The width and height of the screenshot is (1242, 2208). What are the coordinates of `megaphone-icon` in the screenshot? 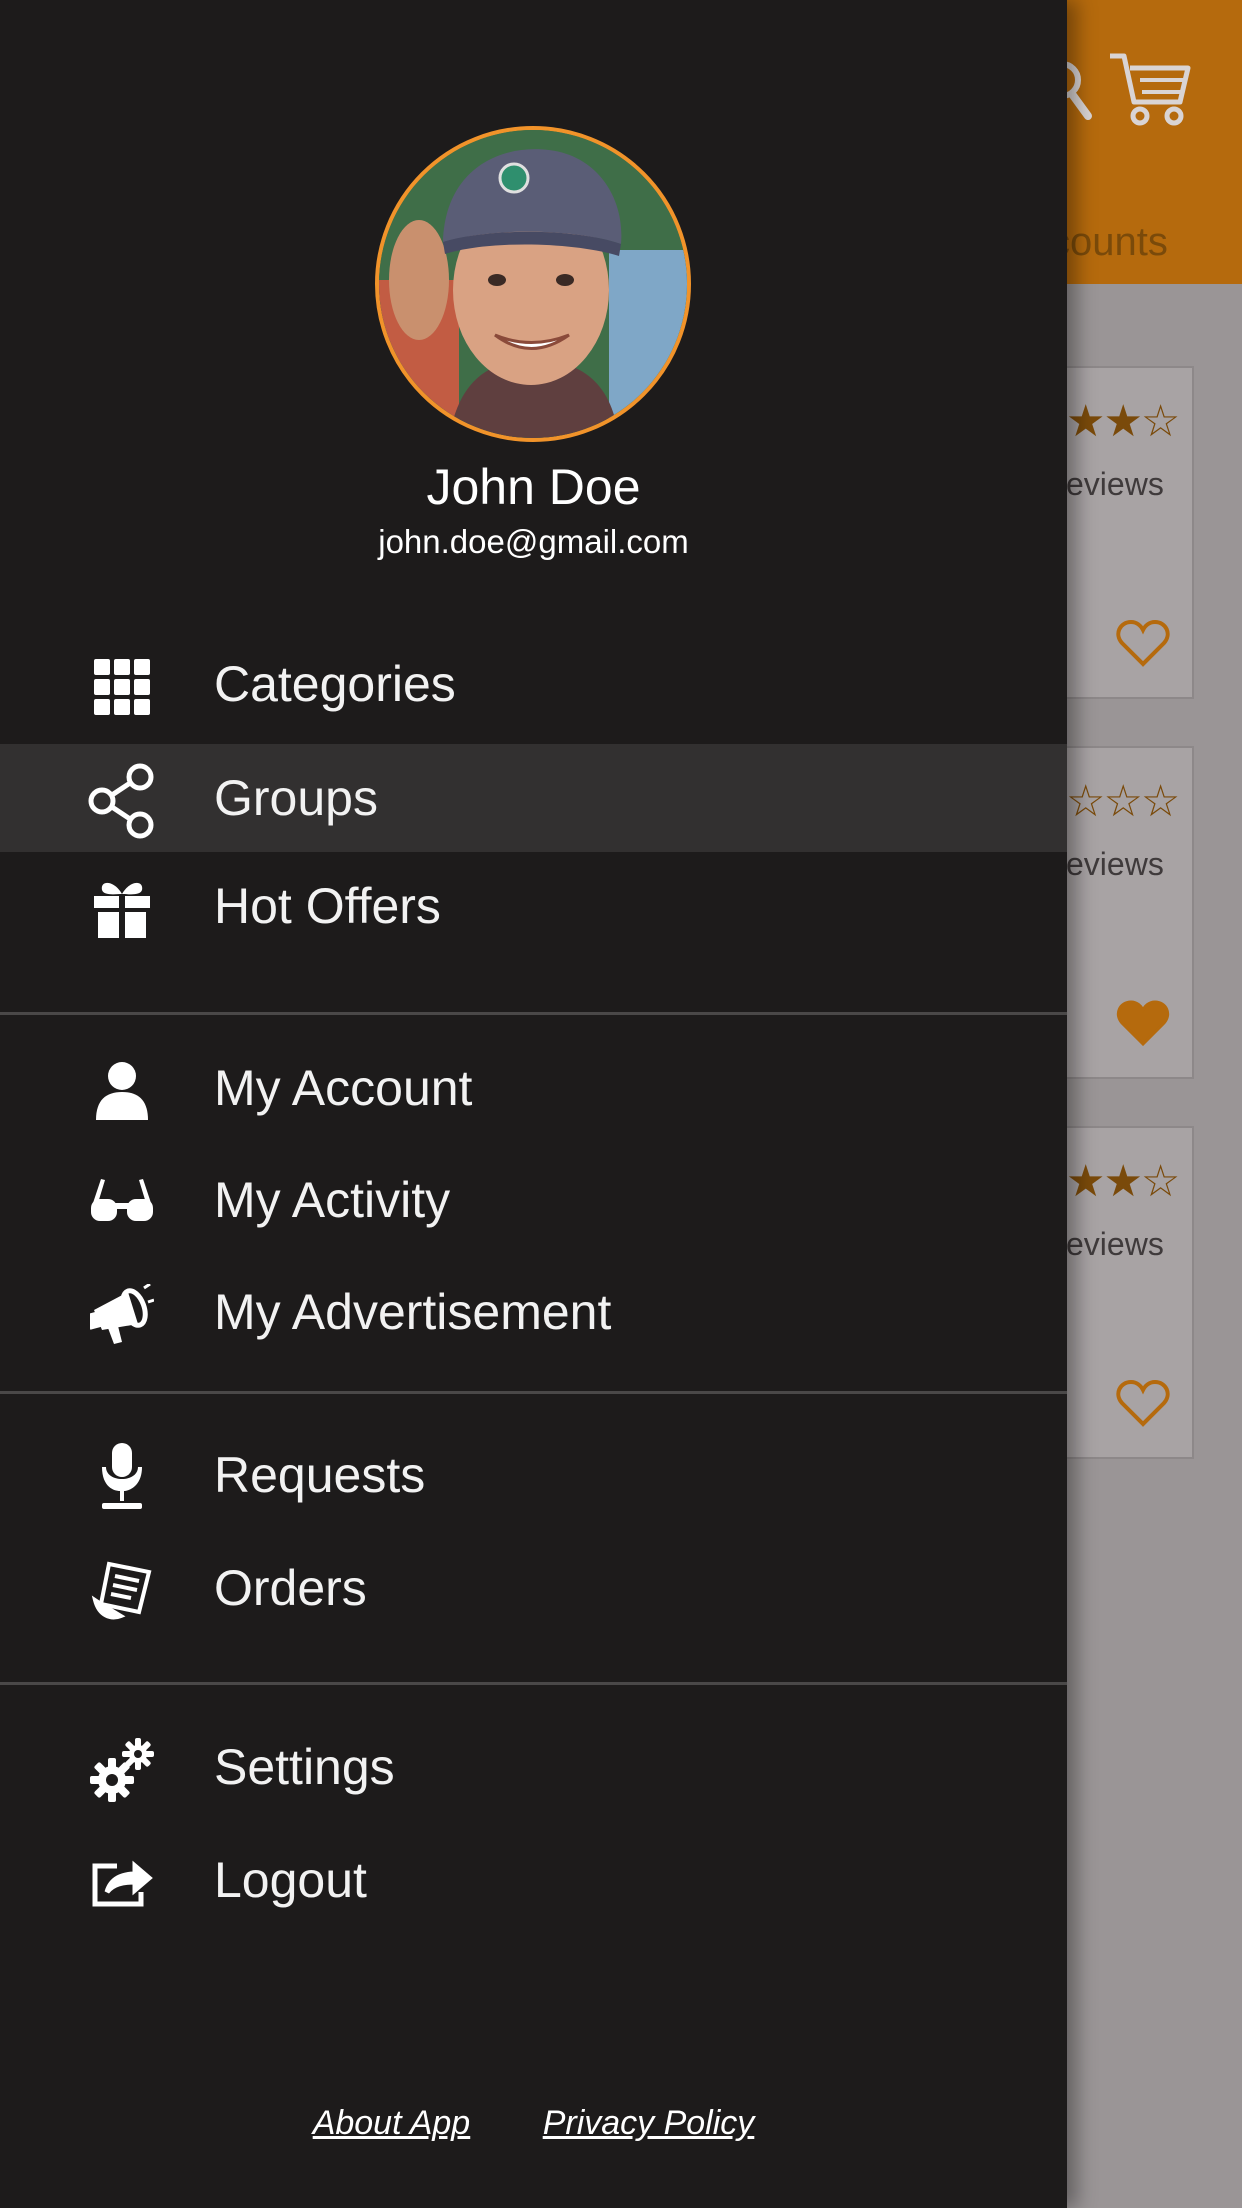 It's located at (122, 1315).